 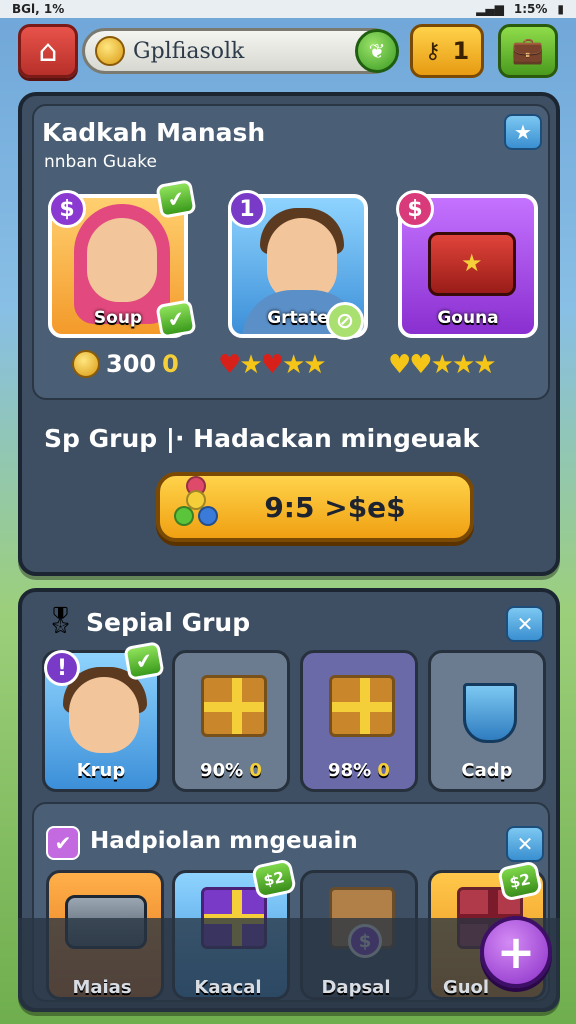 I want to click on home-icon: ⌂, so click(x=48, y=51).